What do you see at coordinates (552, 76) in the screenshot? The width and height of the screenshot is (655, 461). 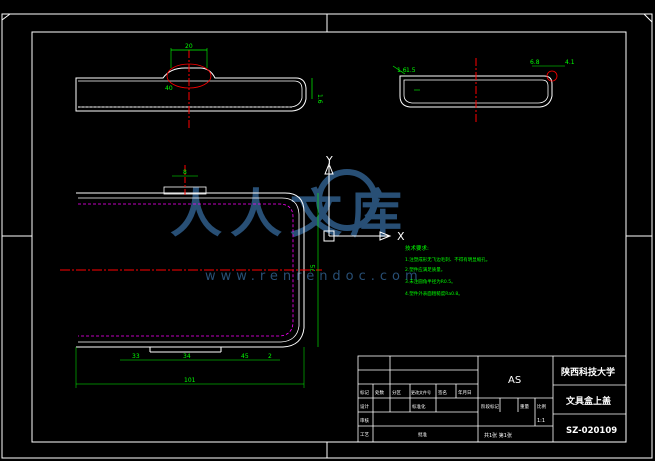 I see `side-view-detail-circle` at bounding box center [552, 76].